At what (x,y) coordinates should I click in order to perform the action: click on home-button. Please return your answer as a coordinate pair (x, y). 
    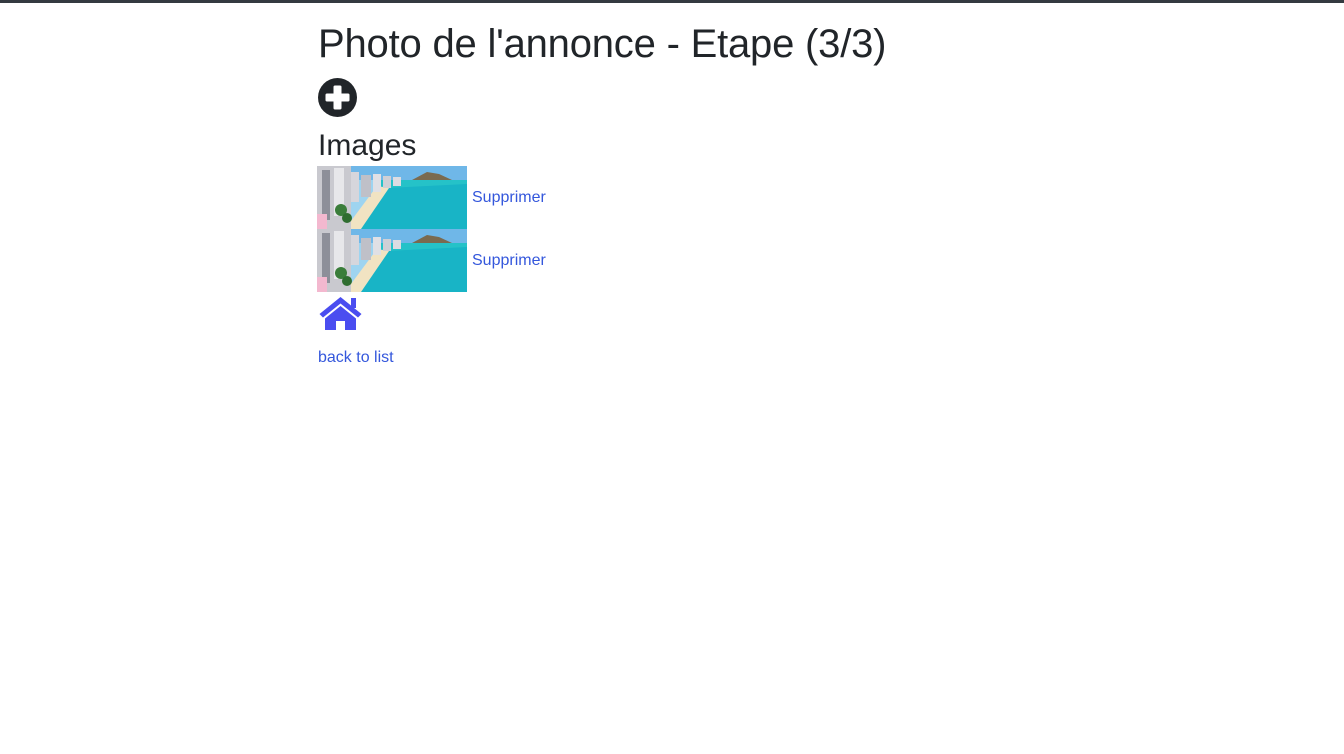
    Looking at the image, I should click on (340, 313).